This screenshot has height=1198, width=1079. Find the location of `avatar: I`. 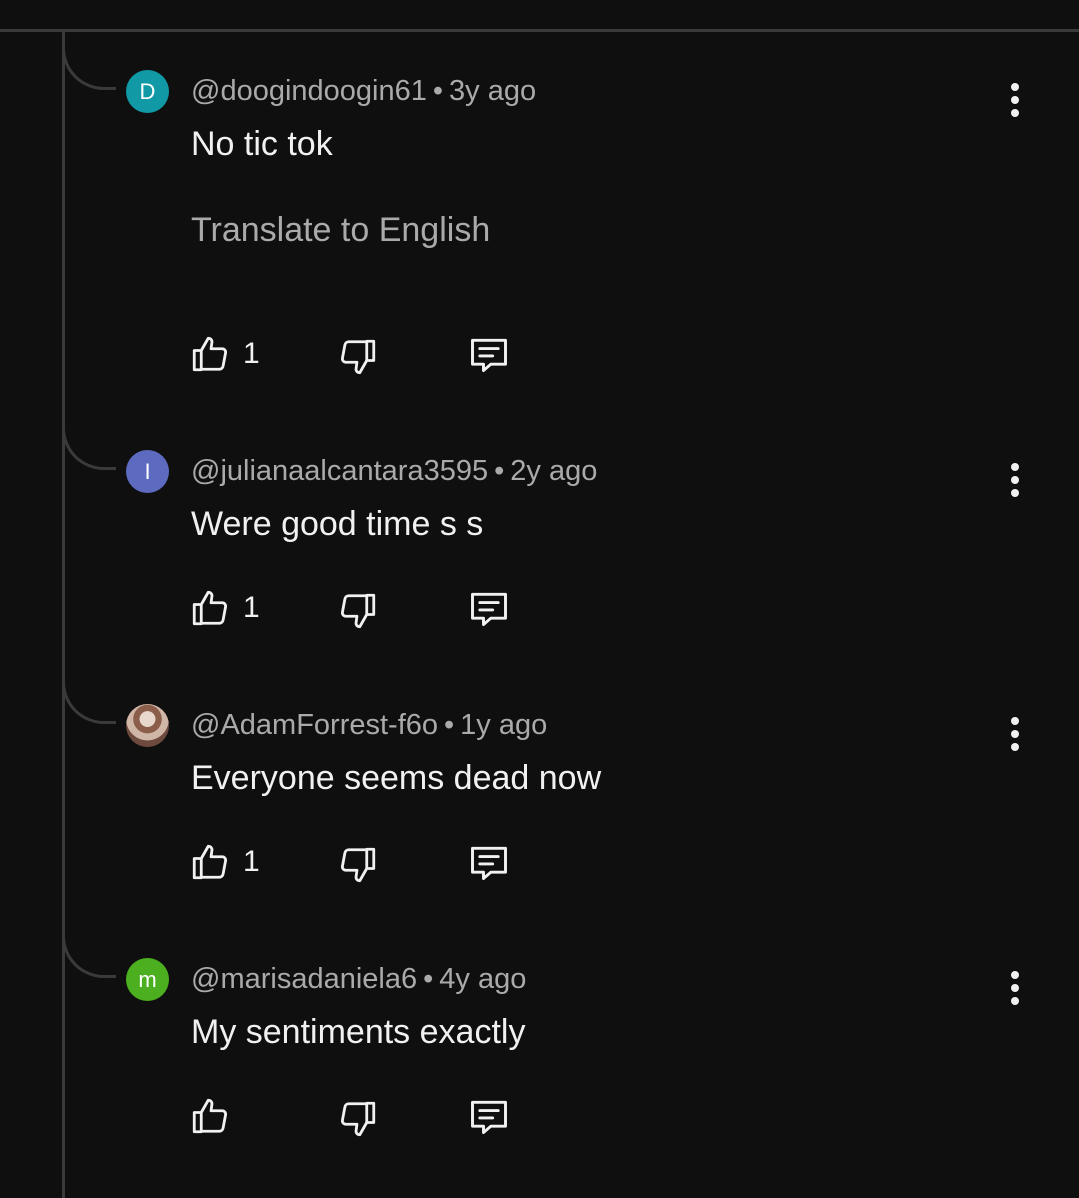

avatar: I is located at coordinates (147, 471).